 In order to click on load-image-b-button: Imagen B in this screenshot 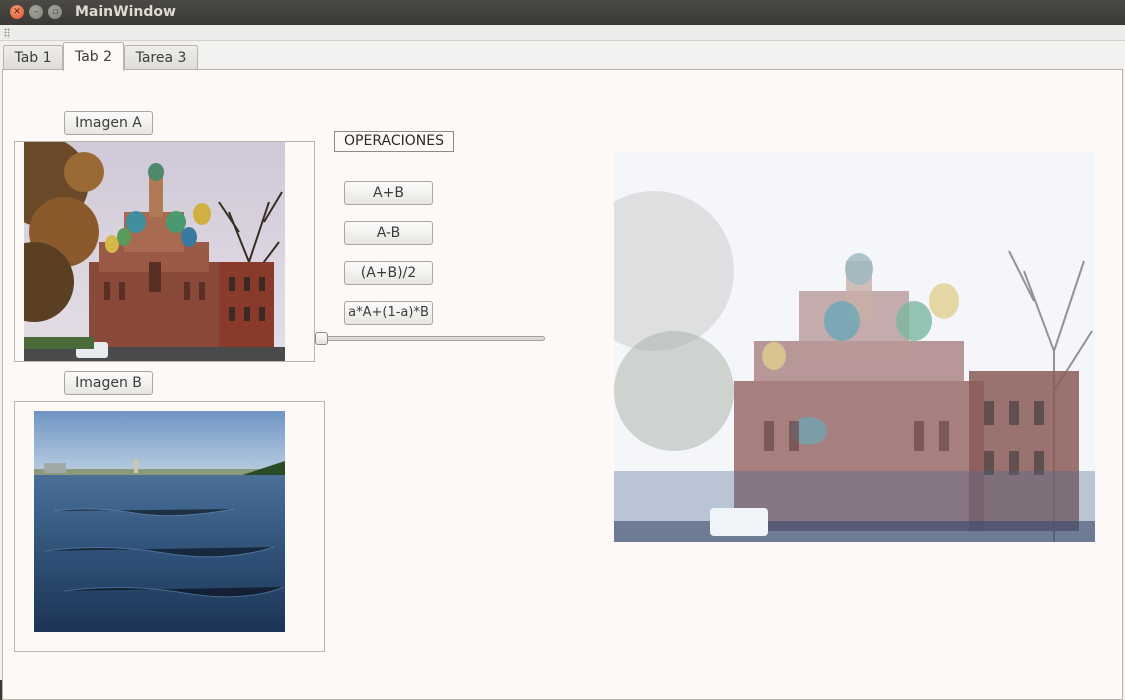, I will do `click(108, 383)`.